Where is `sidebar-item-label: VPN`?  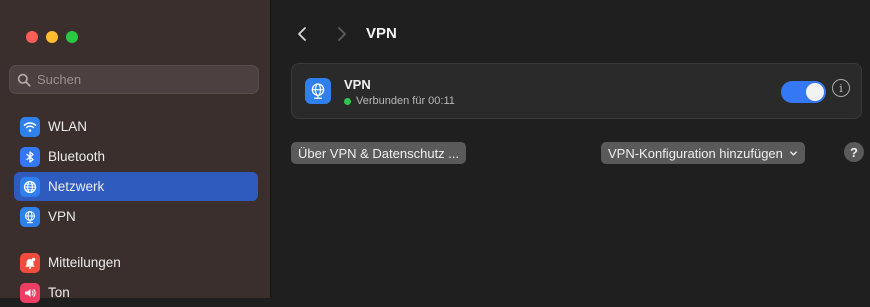
sidebar-item-label: VPN is located at coordinates (62, 216).